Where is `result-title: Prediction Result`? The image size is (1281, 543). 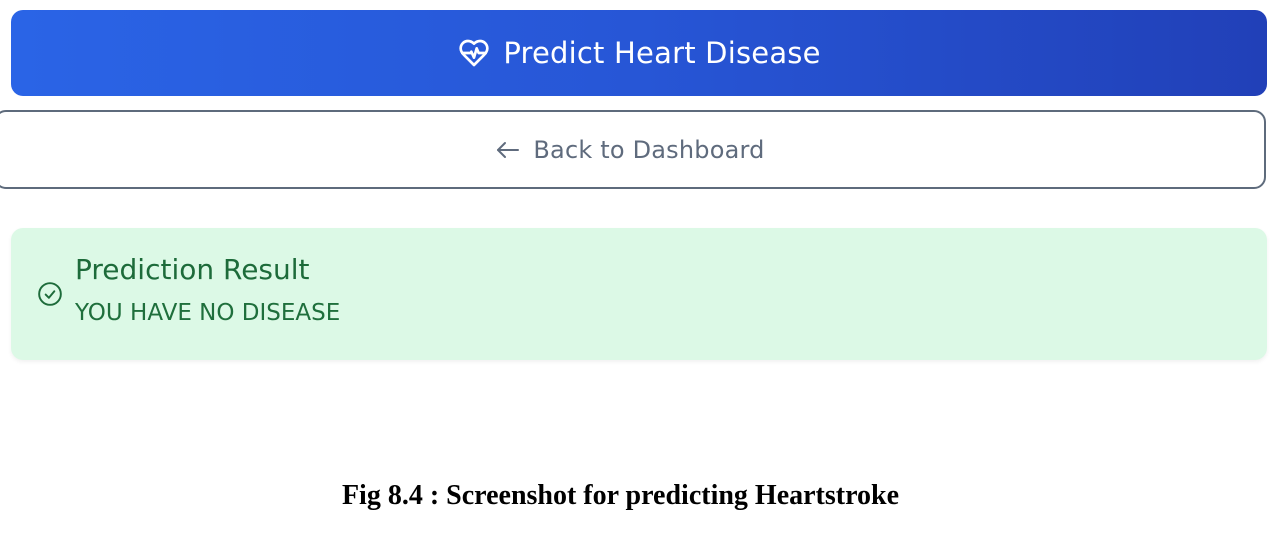
result-title: Prediction Result is located at coordinates (192, 269).